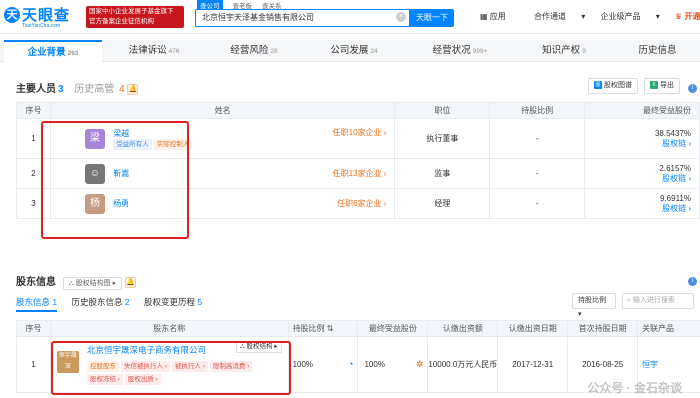  I want to click on nav-partners: 合作通道 ▾, so click(559, 16).